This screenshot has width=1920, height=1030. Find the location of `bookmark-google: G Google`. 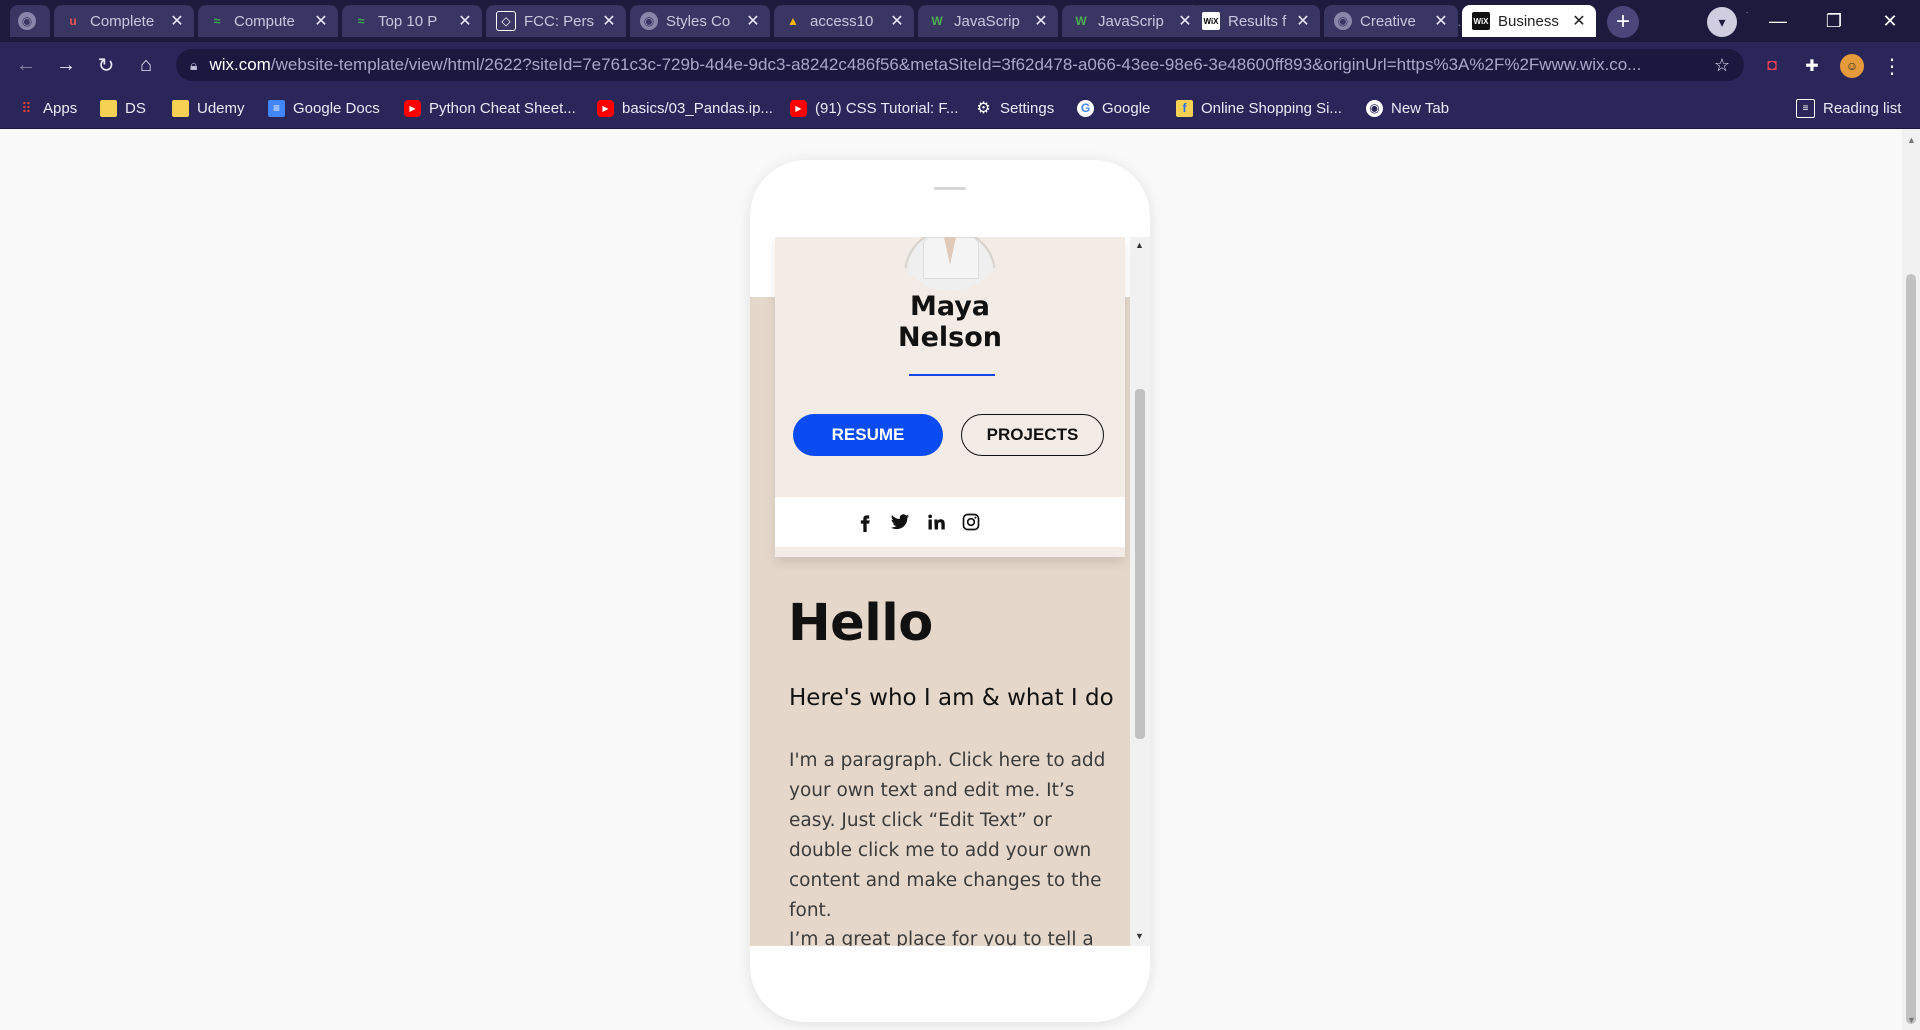

bookmark-google: G Google is located at coordinates (1113, 108).